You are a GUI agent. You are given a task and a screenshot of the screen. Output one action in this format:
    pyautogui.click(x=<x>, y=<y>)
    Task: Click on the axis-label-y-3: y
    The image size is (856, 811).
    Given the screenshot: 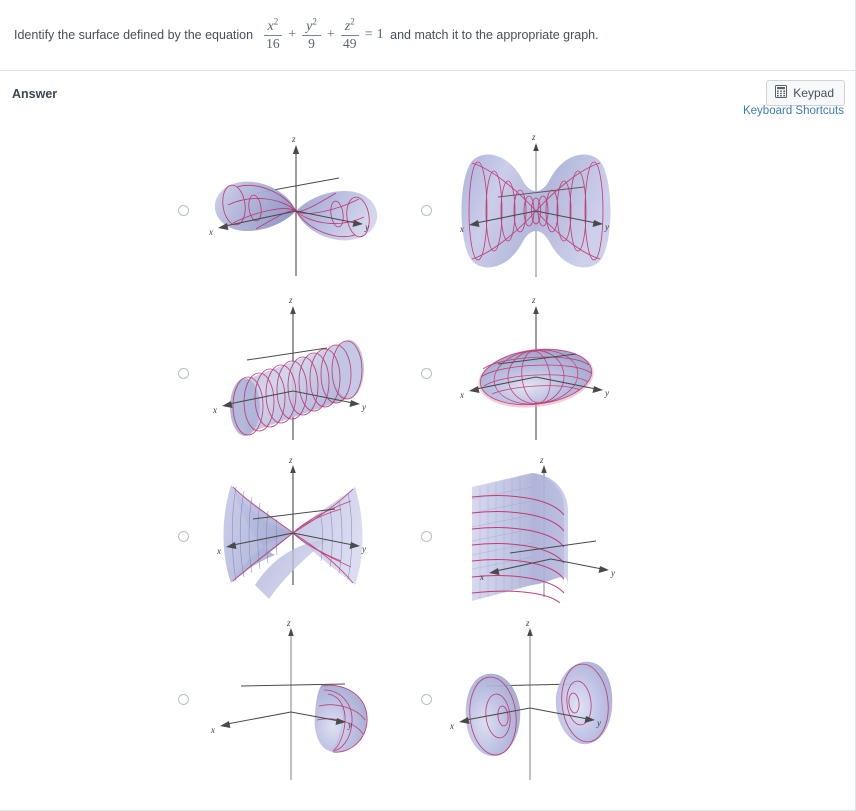 What is the action you would take?
    pyautogui.click(x=363, y=407)
    